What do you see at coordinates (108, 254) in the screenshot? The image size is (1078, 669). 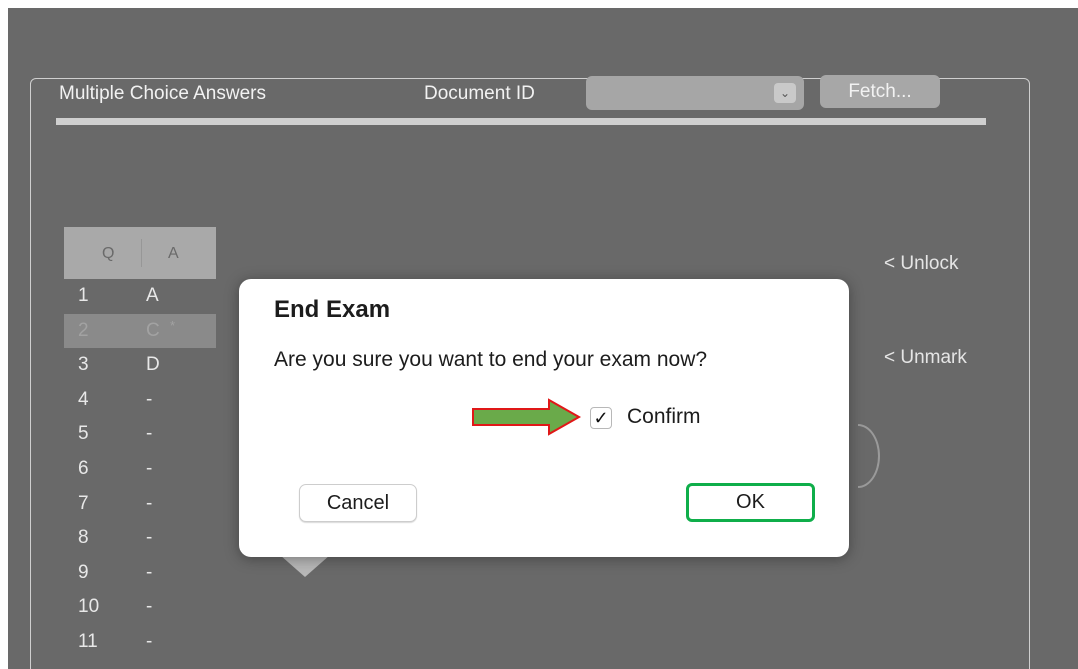 I see `column-header-q: Q` at bounding box center [108, 254].